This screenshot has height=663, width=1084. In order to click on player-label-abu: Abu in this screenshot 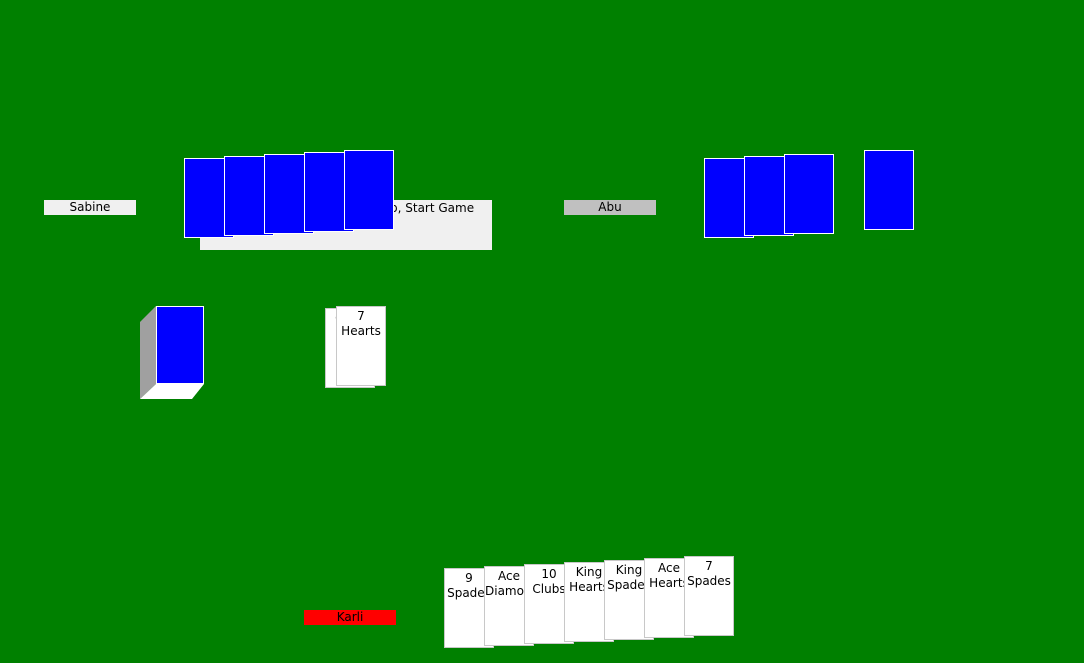, I will do `click(610, 207)`.